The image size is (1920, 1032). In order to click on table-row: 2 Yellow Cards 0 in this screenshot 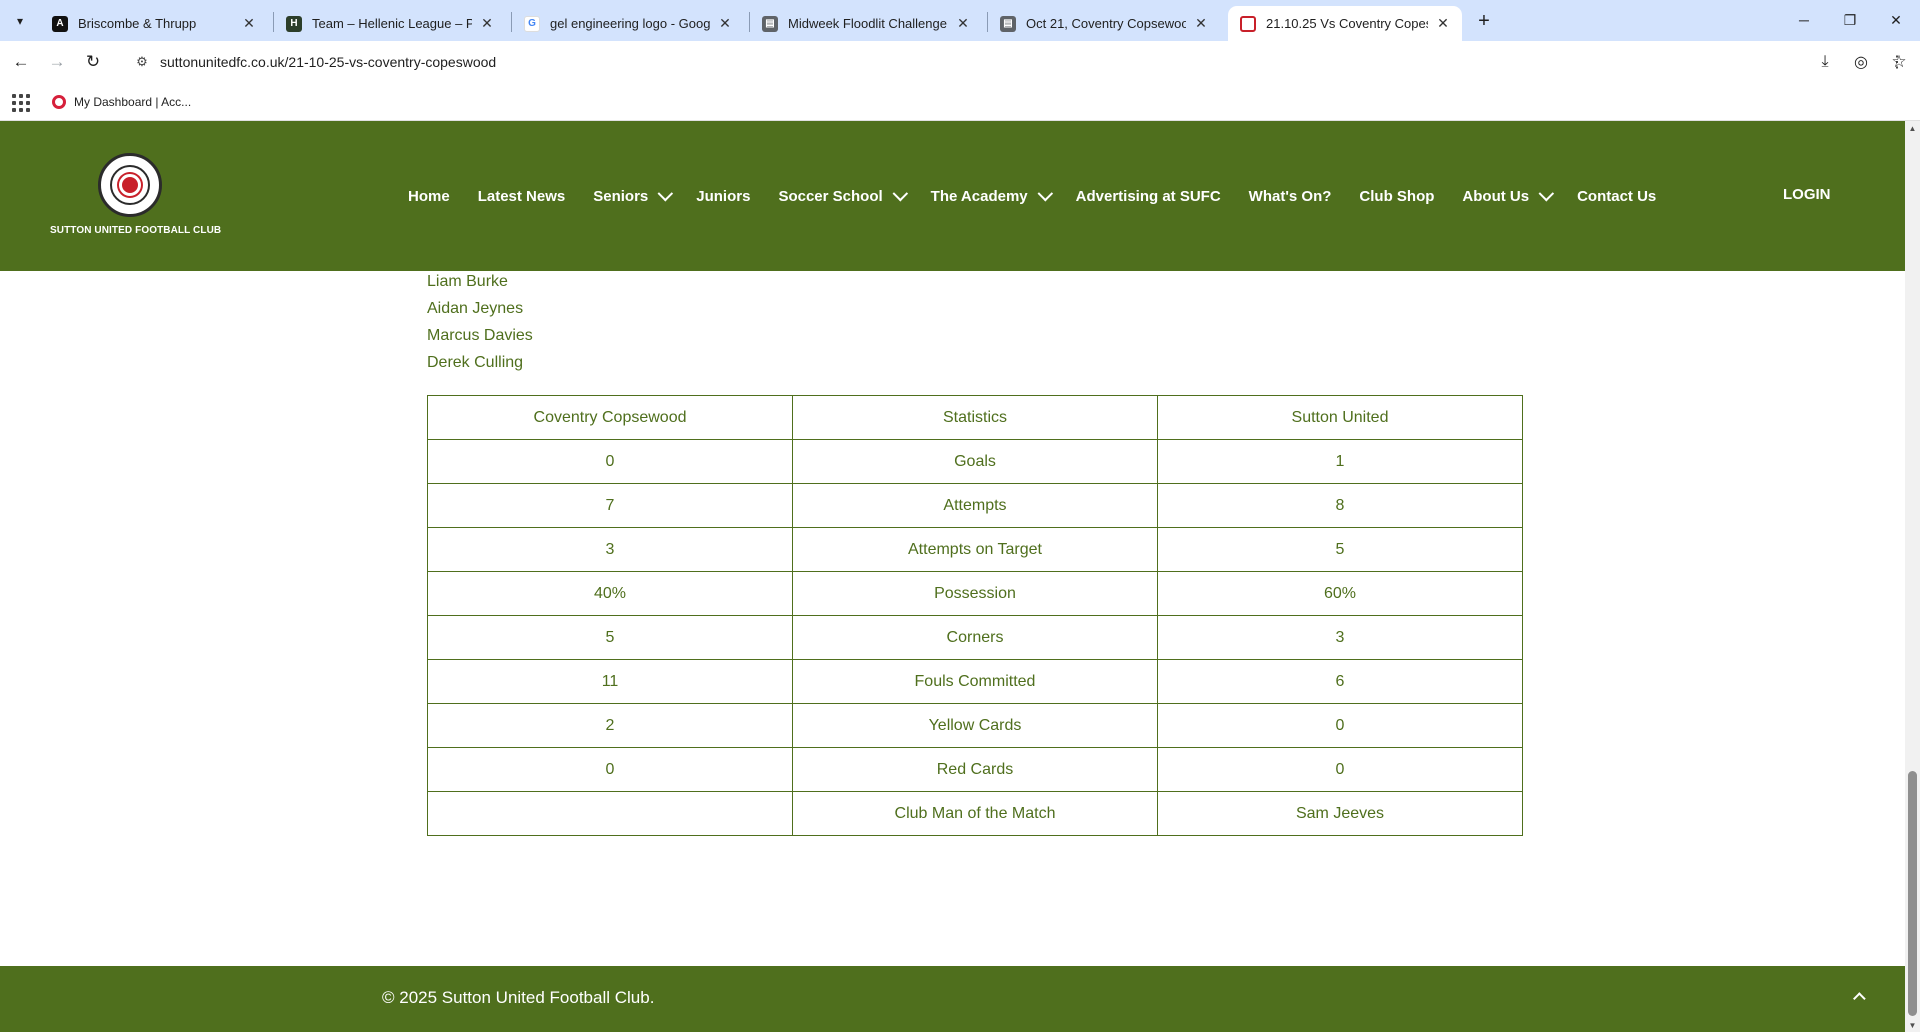, I will do `click(975, 725)`.